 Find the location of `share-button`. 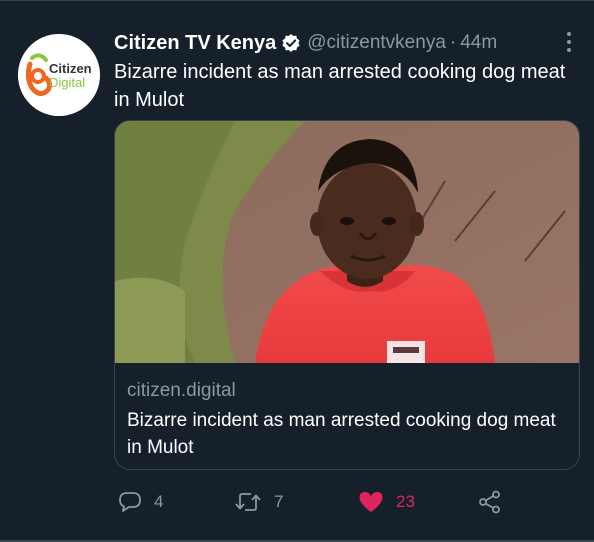

share-button is located at coordinates (490, 502).